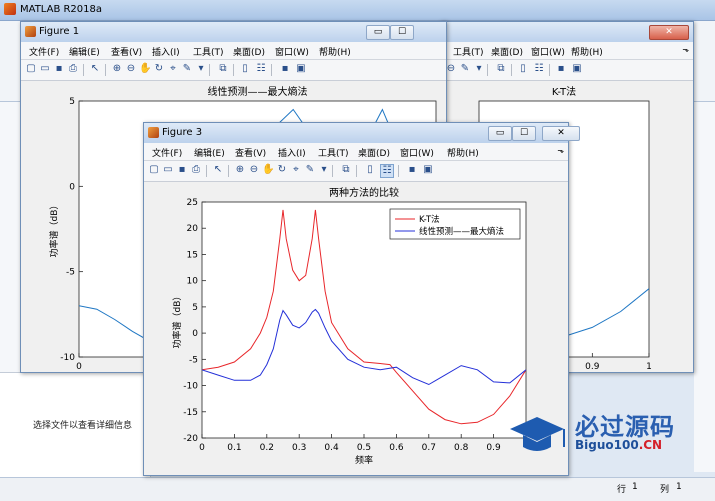  Describe the element at coordinates (564, 91) in the screenshot. I see `chart-title: K-T法` at that location.